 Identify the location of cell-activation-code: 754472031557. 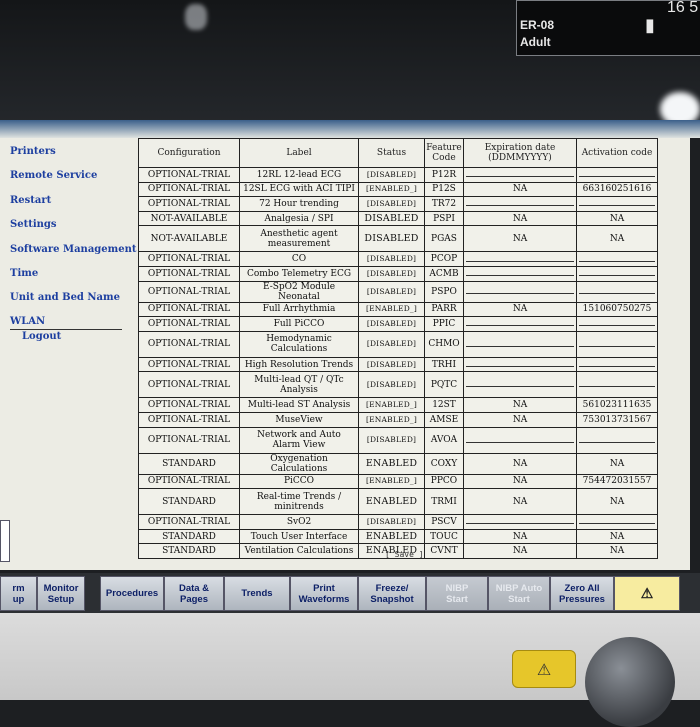
(617, 481).